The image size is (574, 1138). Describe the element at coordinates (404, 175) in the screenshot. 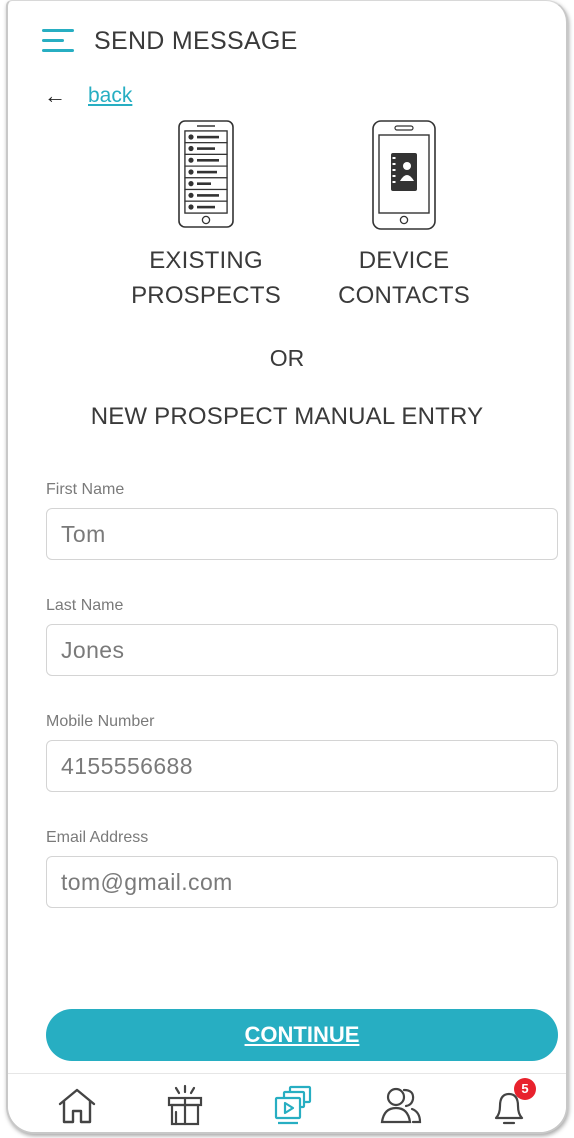

I see `phone-contacts-icon` at that location.